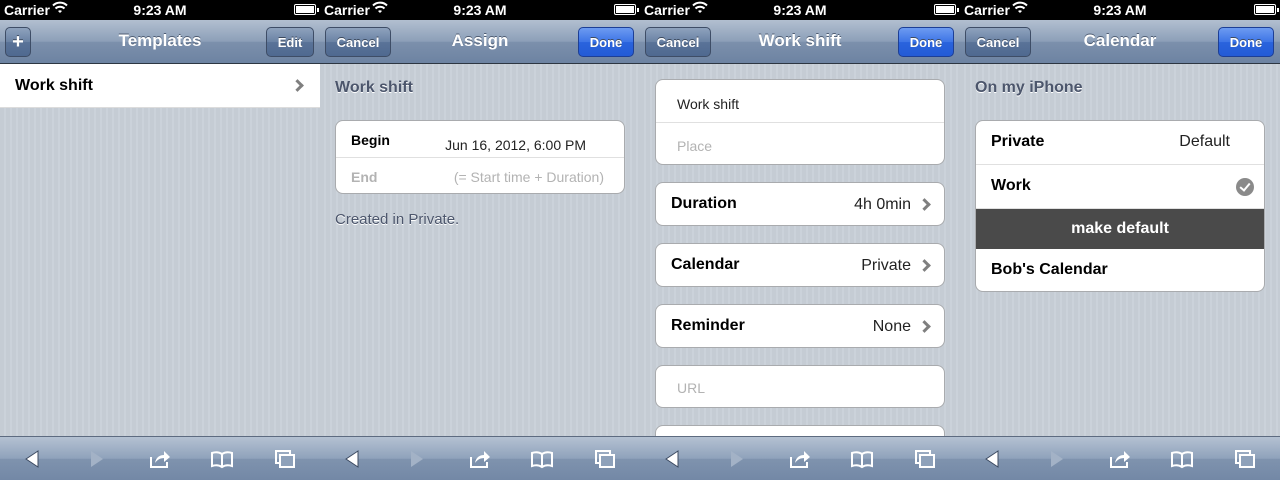 Image resolution: width=1280 pixels, height=480 pixels. What do you see at coordinates (695, 146) in the screenshot?
I see `place-placeholder: Place` at bounding box center [695, 146].